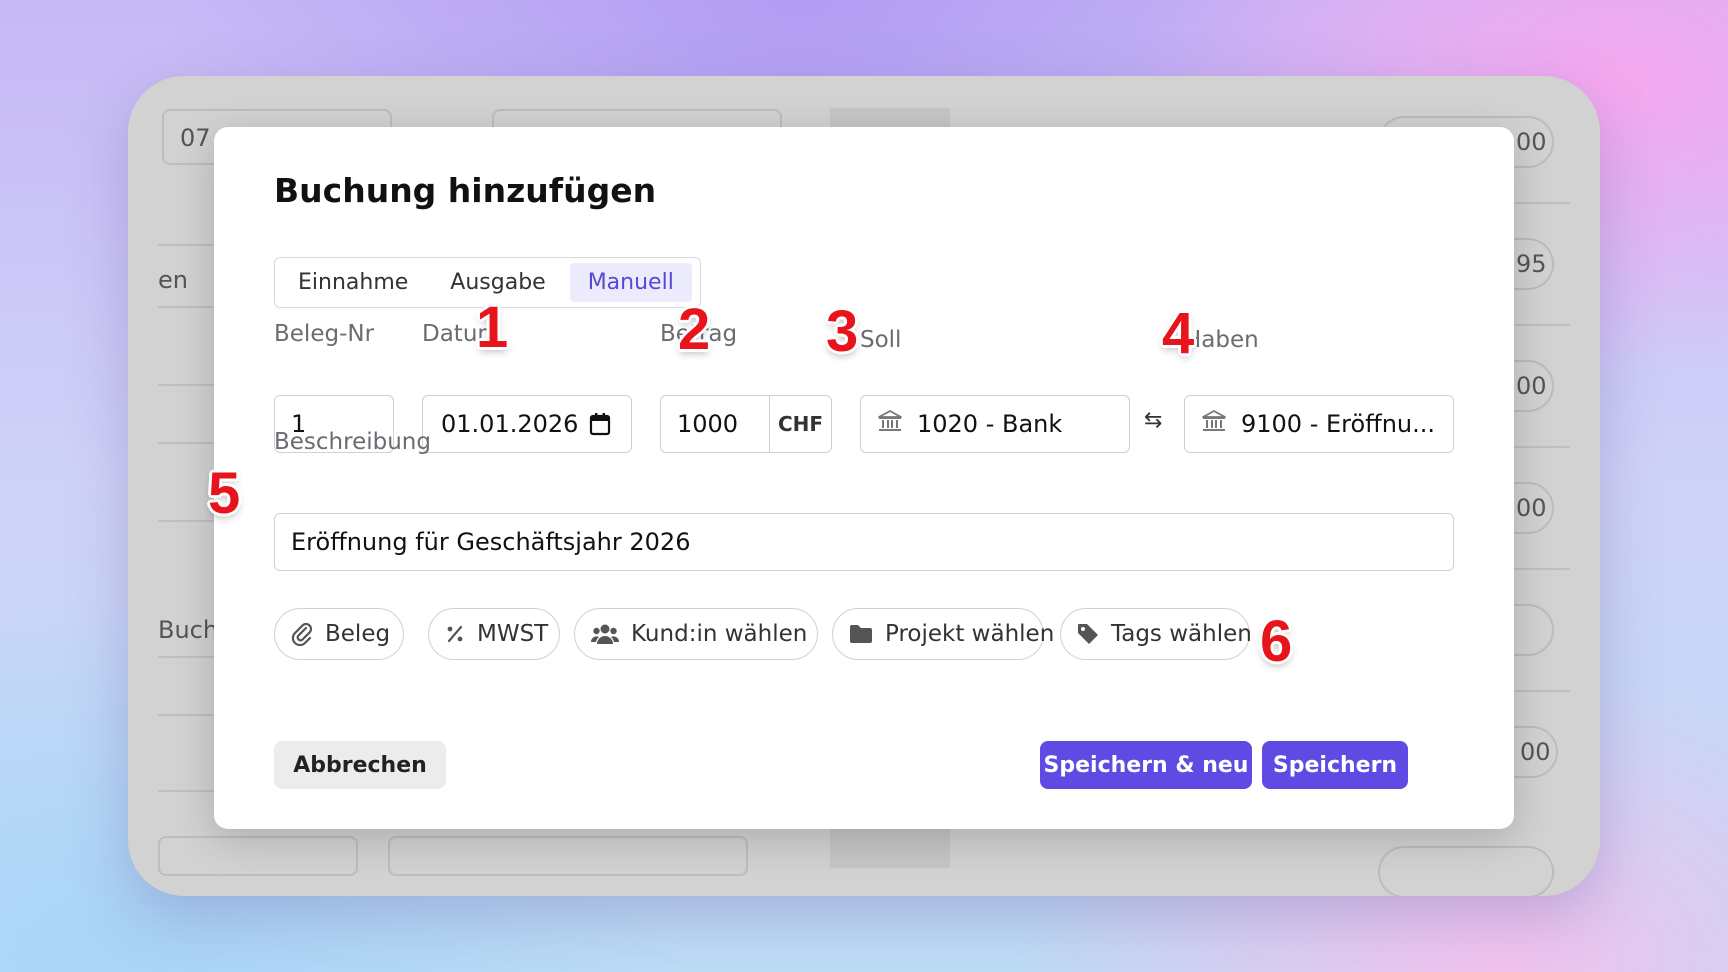 This screenshot has height=972, width=1728. Describe the element at coordinates (1276, 641) in the screenshot. I see `annotation-6: 6` at that location.